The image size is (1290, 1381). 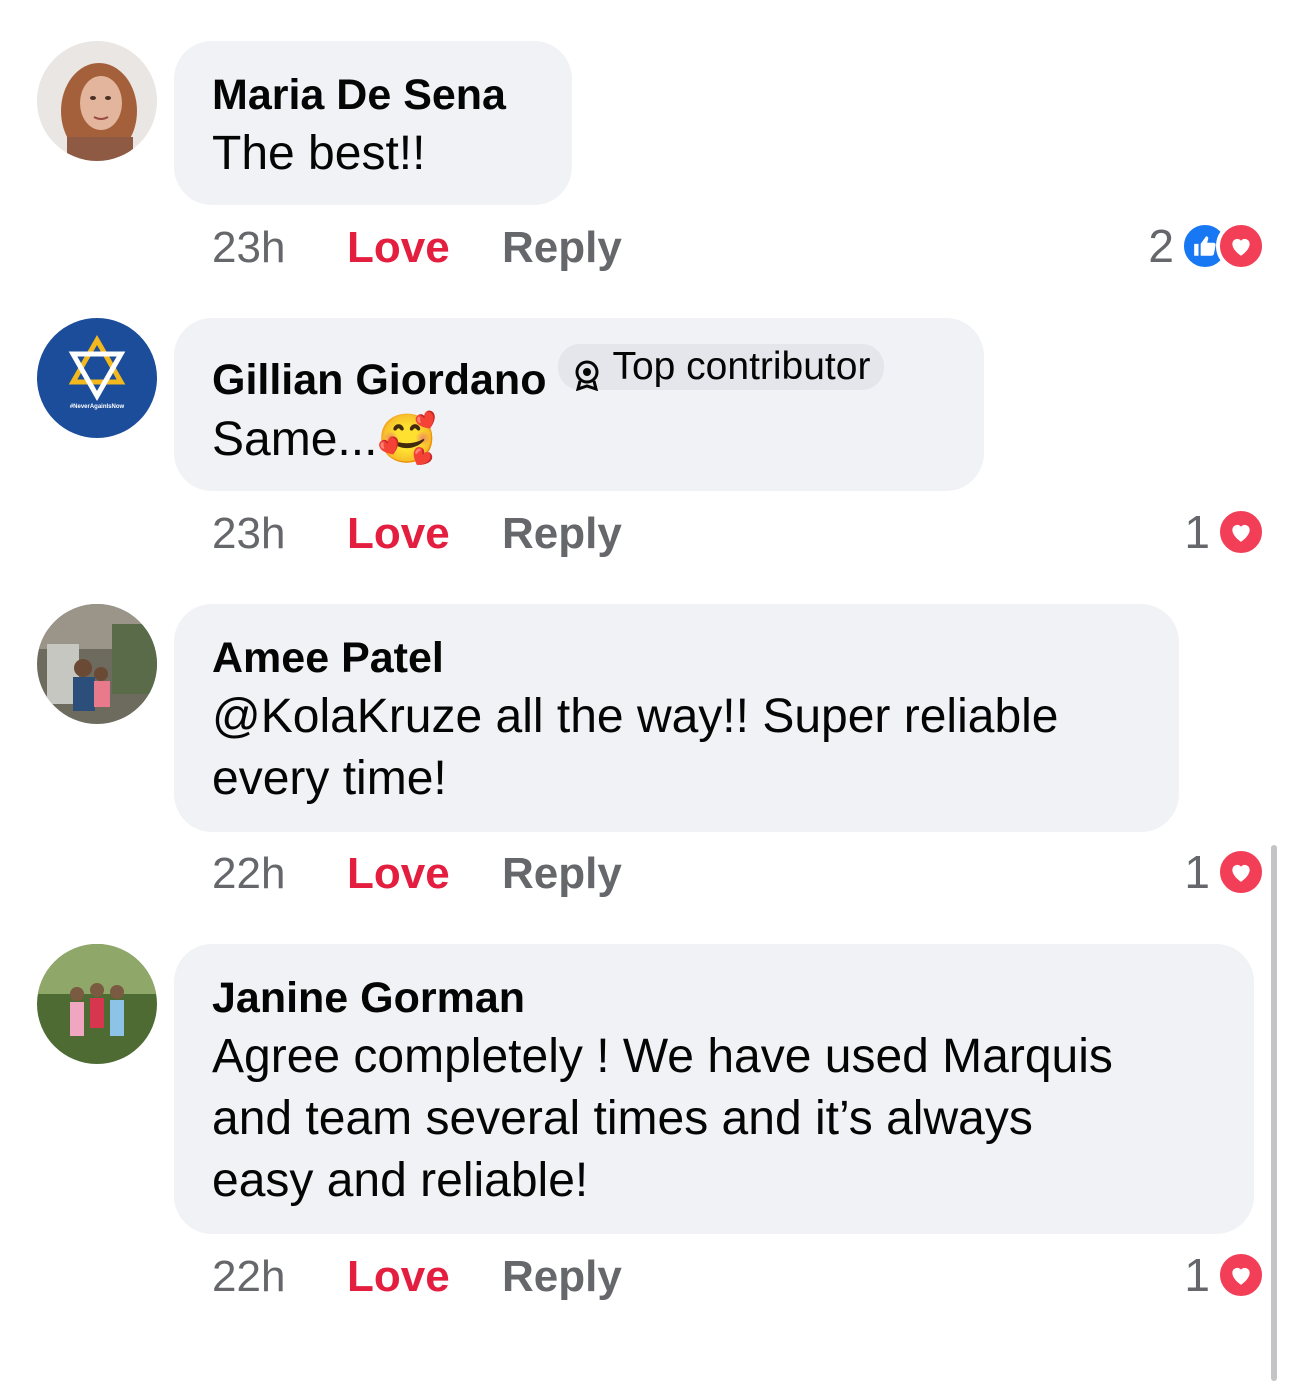 I want to click on comment-author: Janine Gorman, so click(x=714, y=998).